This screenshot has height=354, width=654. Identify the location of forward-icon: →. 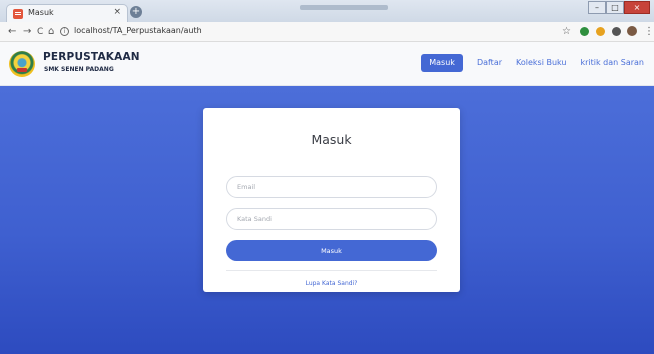
(27, 32).